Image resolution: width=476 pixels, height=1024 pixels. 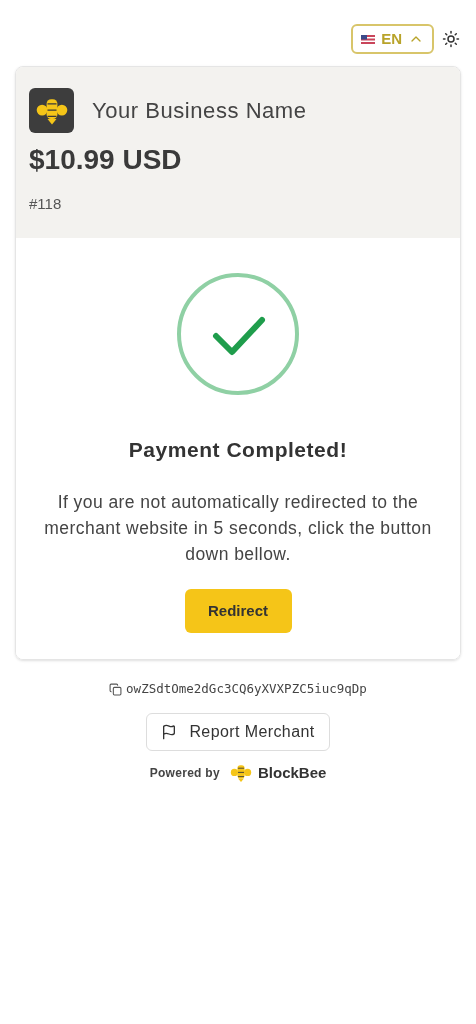 What do you see at coordinates (199, 111) in the screenshot?
I see `merchant-name: Your Business Name` at bounding box center [199, 111].